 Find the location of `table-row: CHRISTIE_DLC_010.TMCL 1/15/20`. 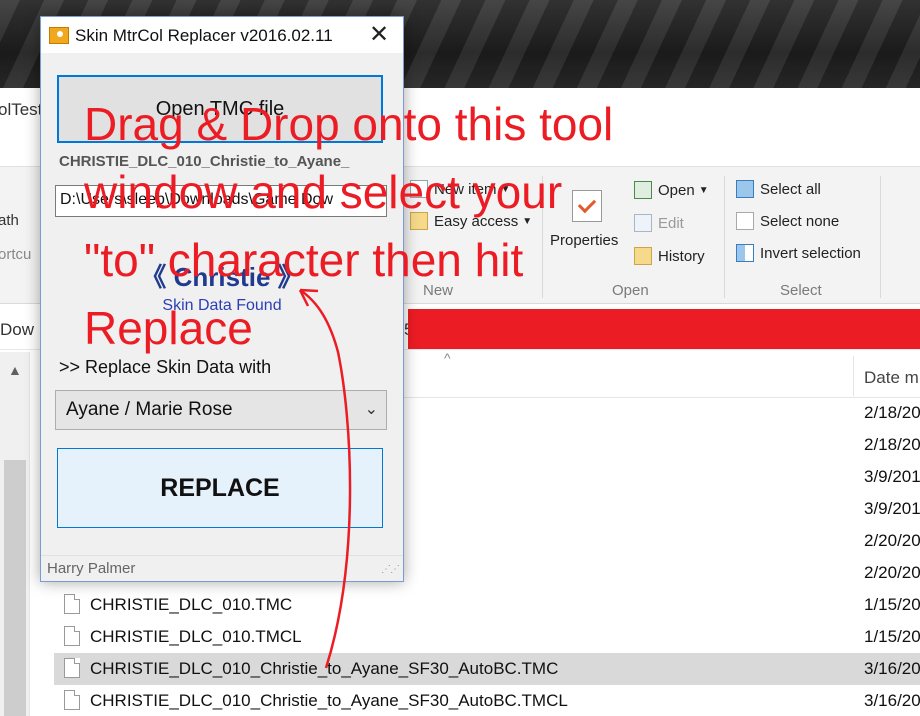

table-row: CHRISTIE_DLC_010.TMCL 1/15/20 is located at coordinates (487, 637).